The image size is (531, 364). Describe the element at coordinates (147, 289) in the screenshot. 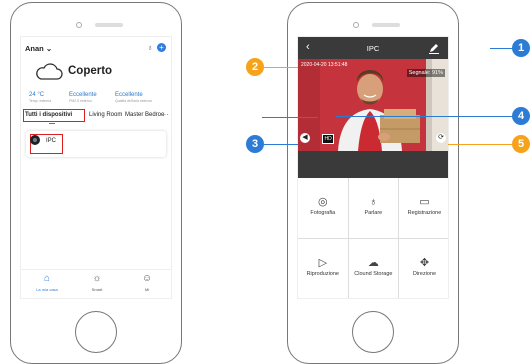

I see `nav-label: Mi` at that location.